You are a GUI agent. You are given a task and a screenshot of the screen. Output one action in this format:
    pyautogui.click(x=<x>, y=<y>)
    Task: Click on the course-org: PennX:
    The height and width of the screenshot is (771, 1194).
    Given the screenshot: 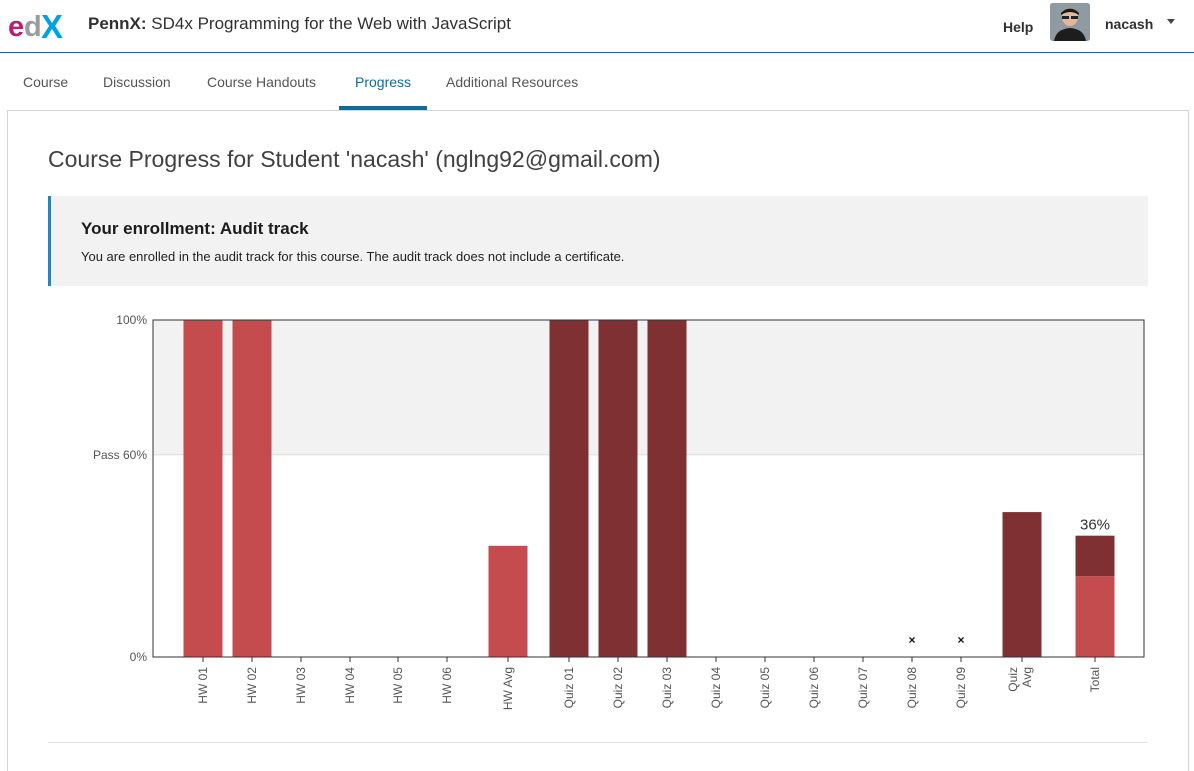 What is the action you would take?
    pyautogui.click(x=117, y=23)
    